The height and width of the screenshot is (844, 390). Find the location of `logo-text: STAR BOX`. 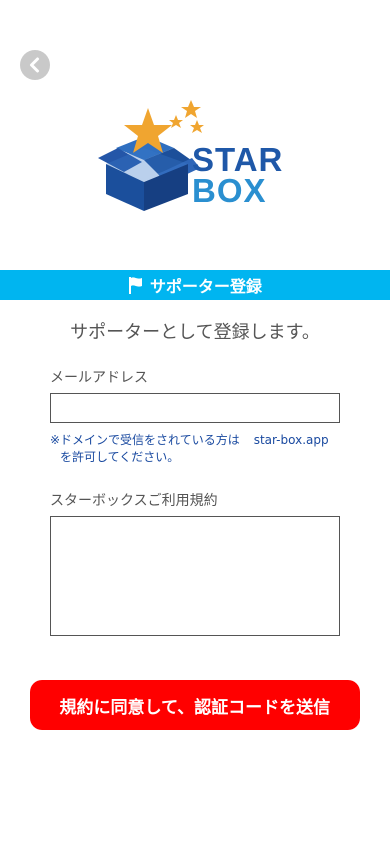

logo-text: STAR BOX is located at coordinates (238, 175).